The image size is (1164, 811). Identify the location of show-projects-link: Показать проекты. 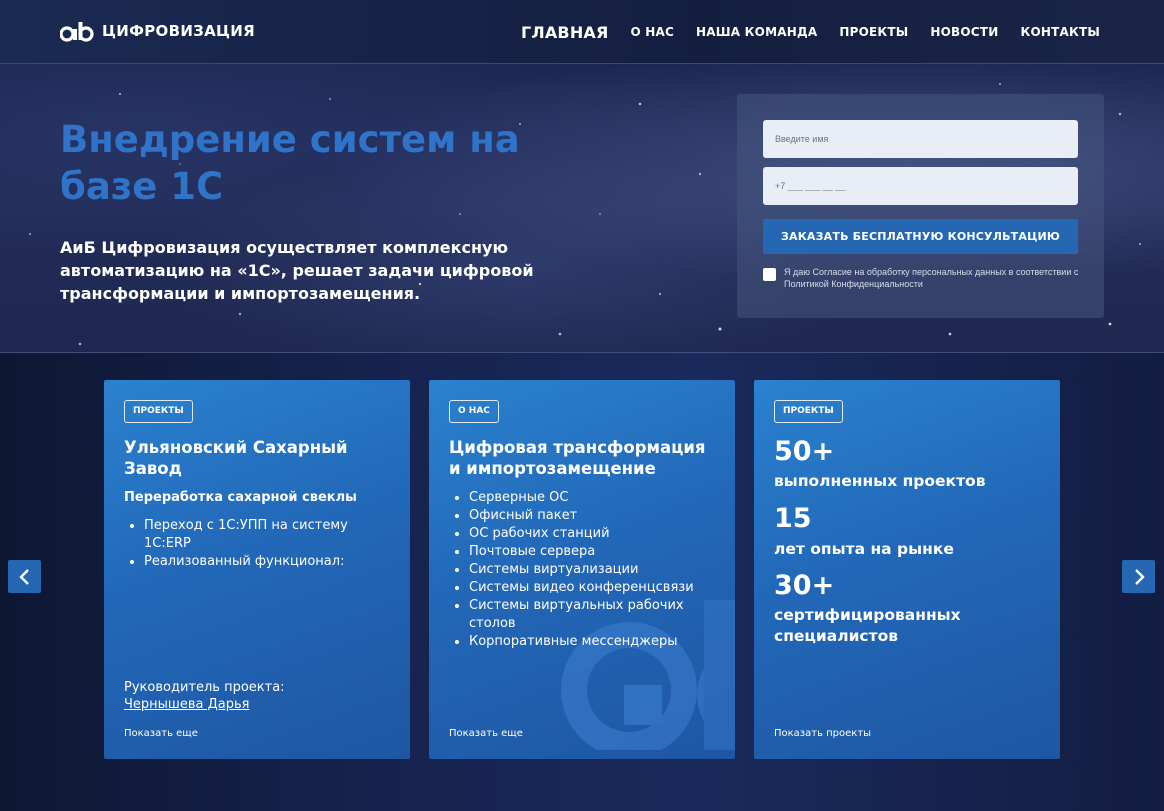
(822, 733).